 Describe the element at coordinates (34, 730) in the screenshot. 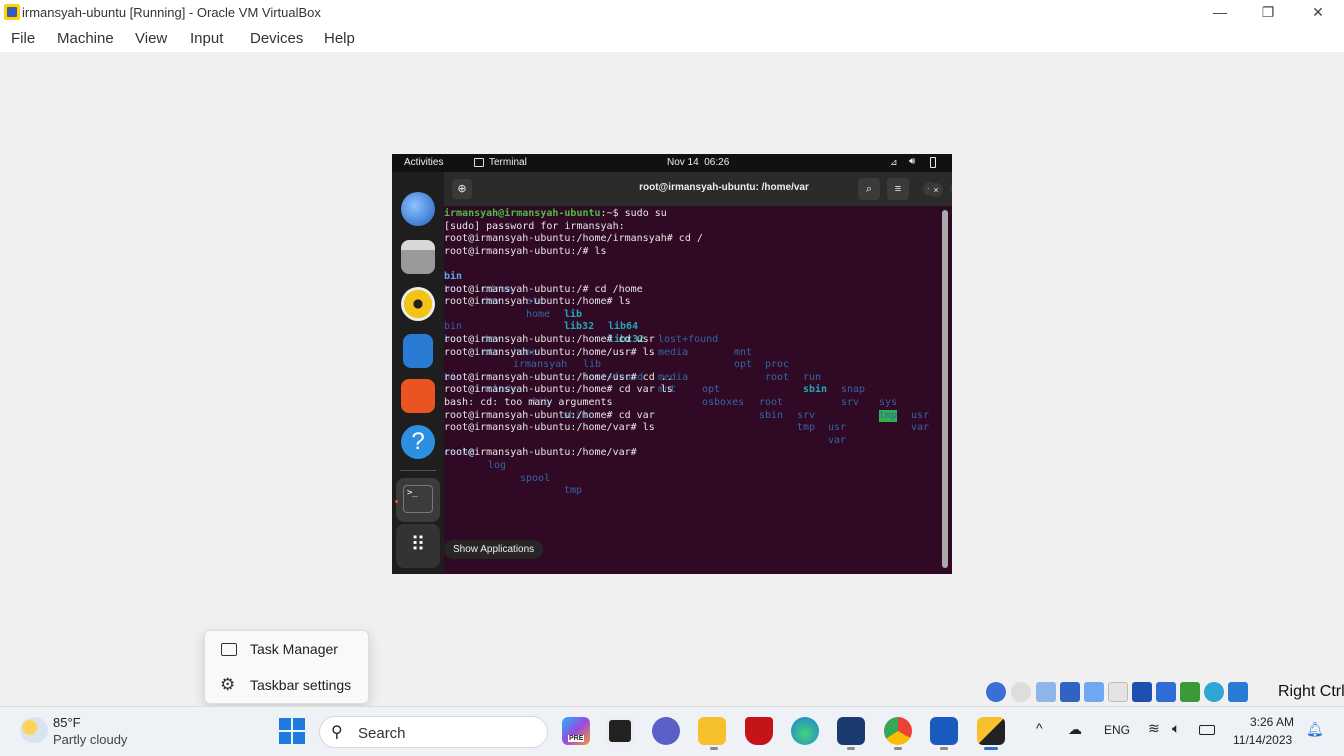

I see `weather-icon` at that location.